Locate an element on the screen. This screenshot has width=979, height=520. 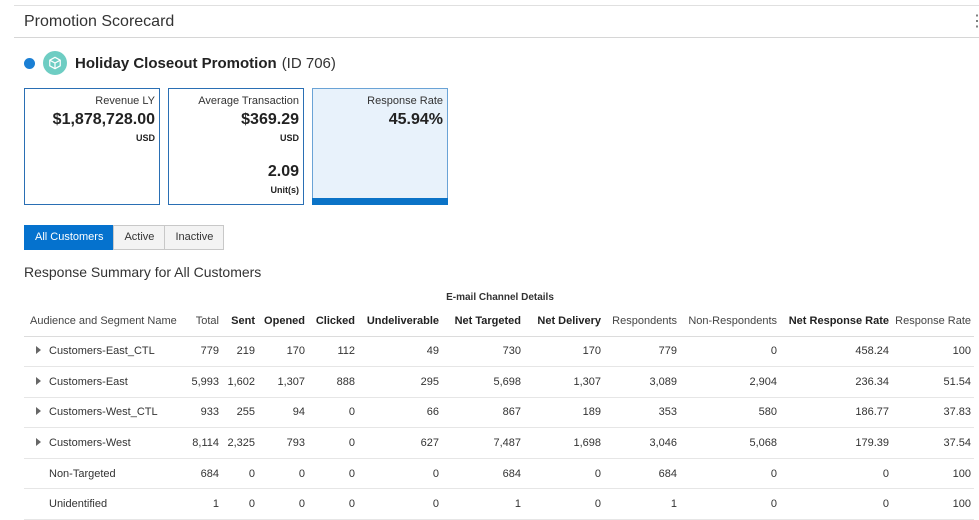
table-cell: 730 is located at coordinates (483, 352).